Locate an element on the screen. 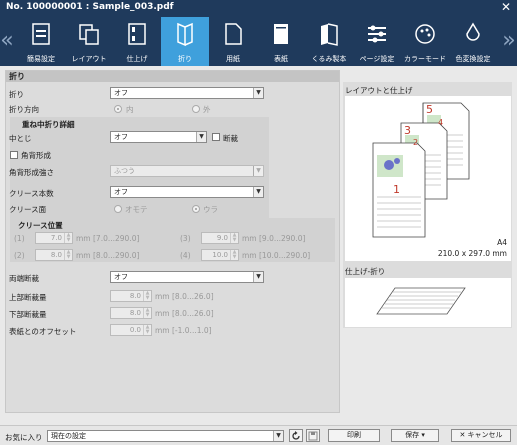 This screenshot has height=445, width=517. crease-position-2-value: 8.0 is located at coordinates (56, 255).